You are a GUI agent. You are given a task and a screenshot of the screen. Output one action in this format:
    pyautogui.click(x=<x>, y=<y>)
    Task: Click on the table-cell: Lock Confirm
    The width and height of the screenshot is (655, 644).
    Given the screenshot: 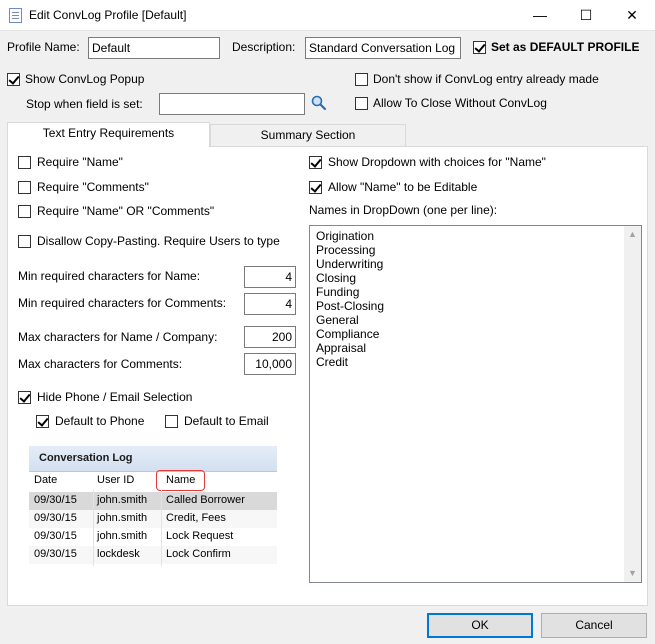 What is the action you would take?
    pyautogui.click(x=198, y=554)
    